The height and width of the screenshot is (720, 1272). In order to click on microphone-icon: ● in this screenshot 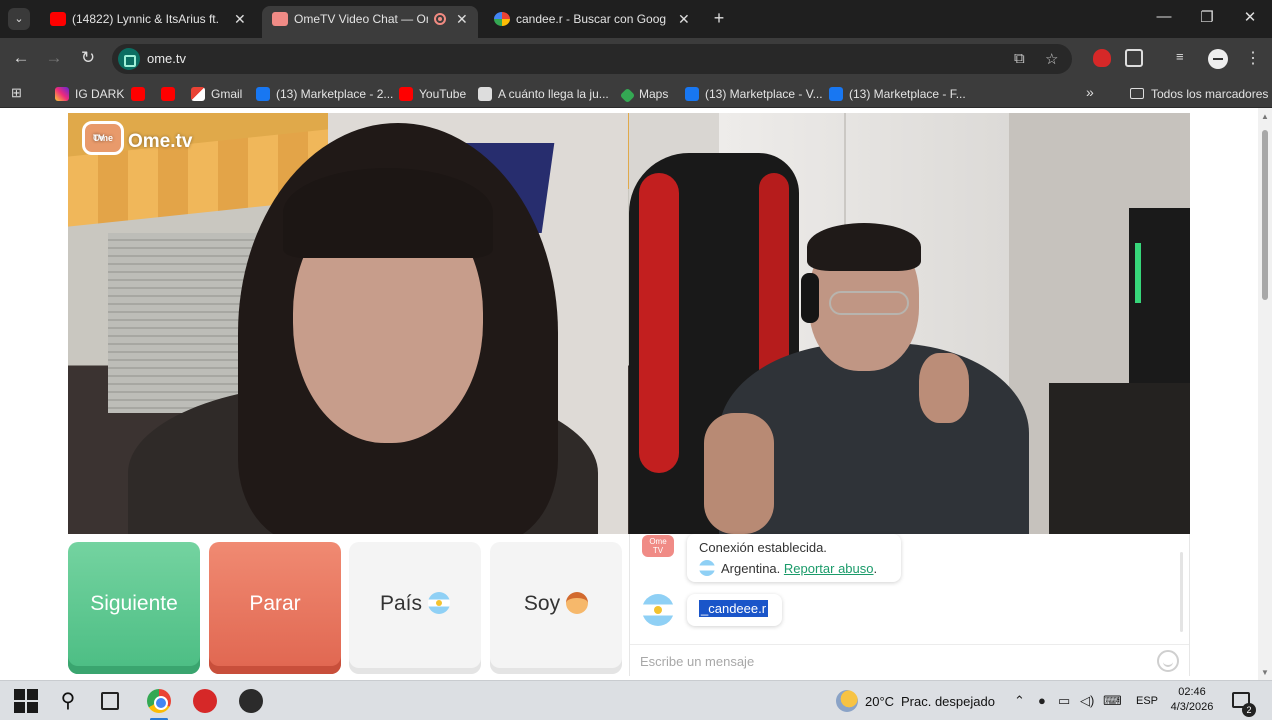, I will do `click(1042, 700)`.